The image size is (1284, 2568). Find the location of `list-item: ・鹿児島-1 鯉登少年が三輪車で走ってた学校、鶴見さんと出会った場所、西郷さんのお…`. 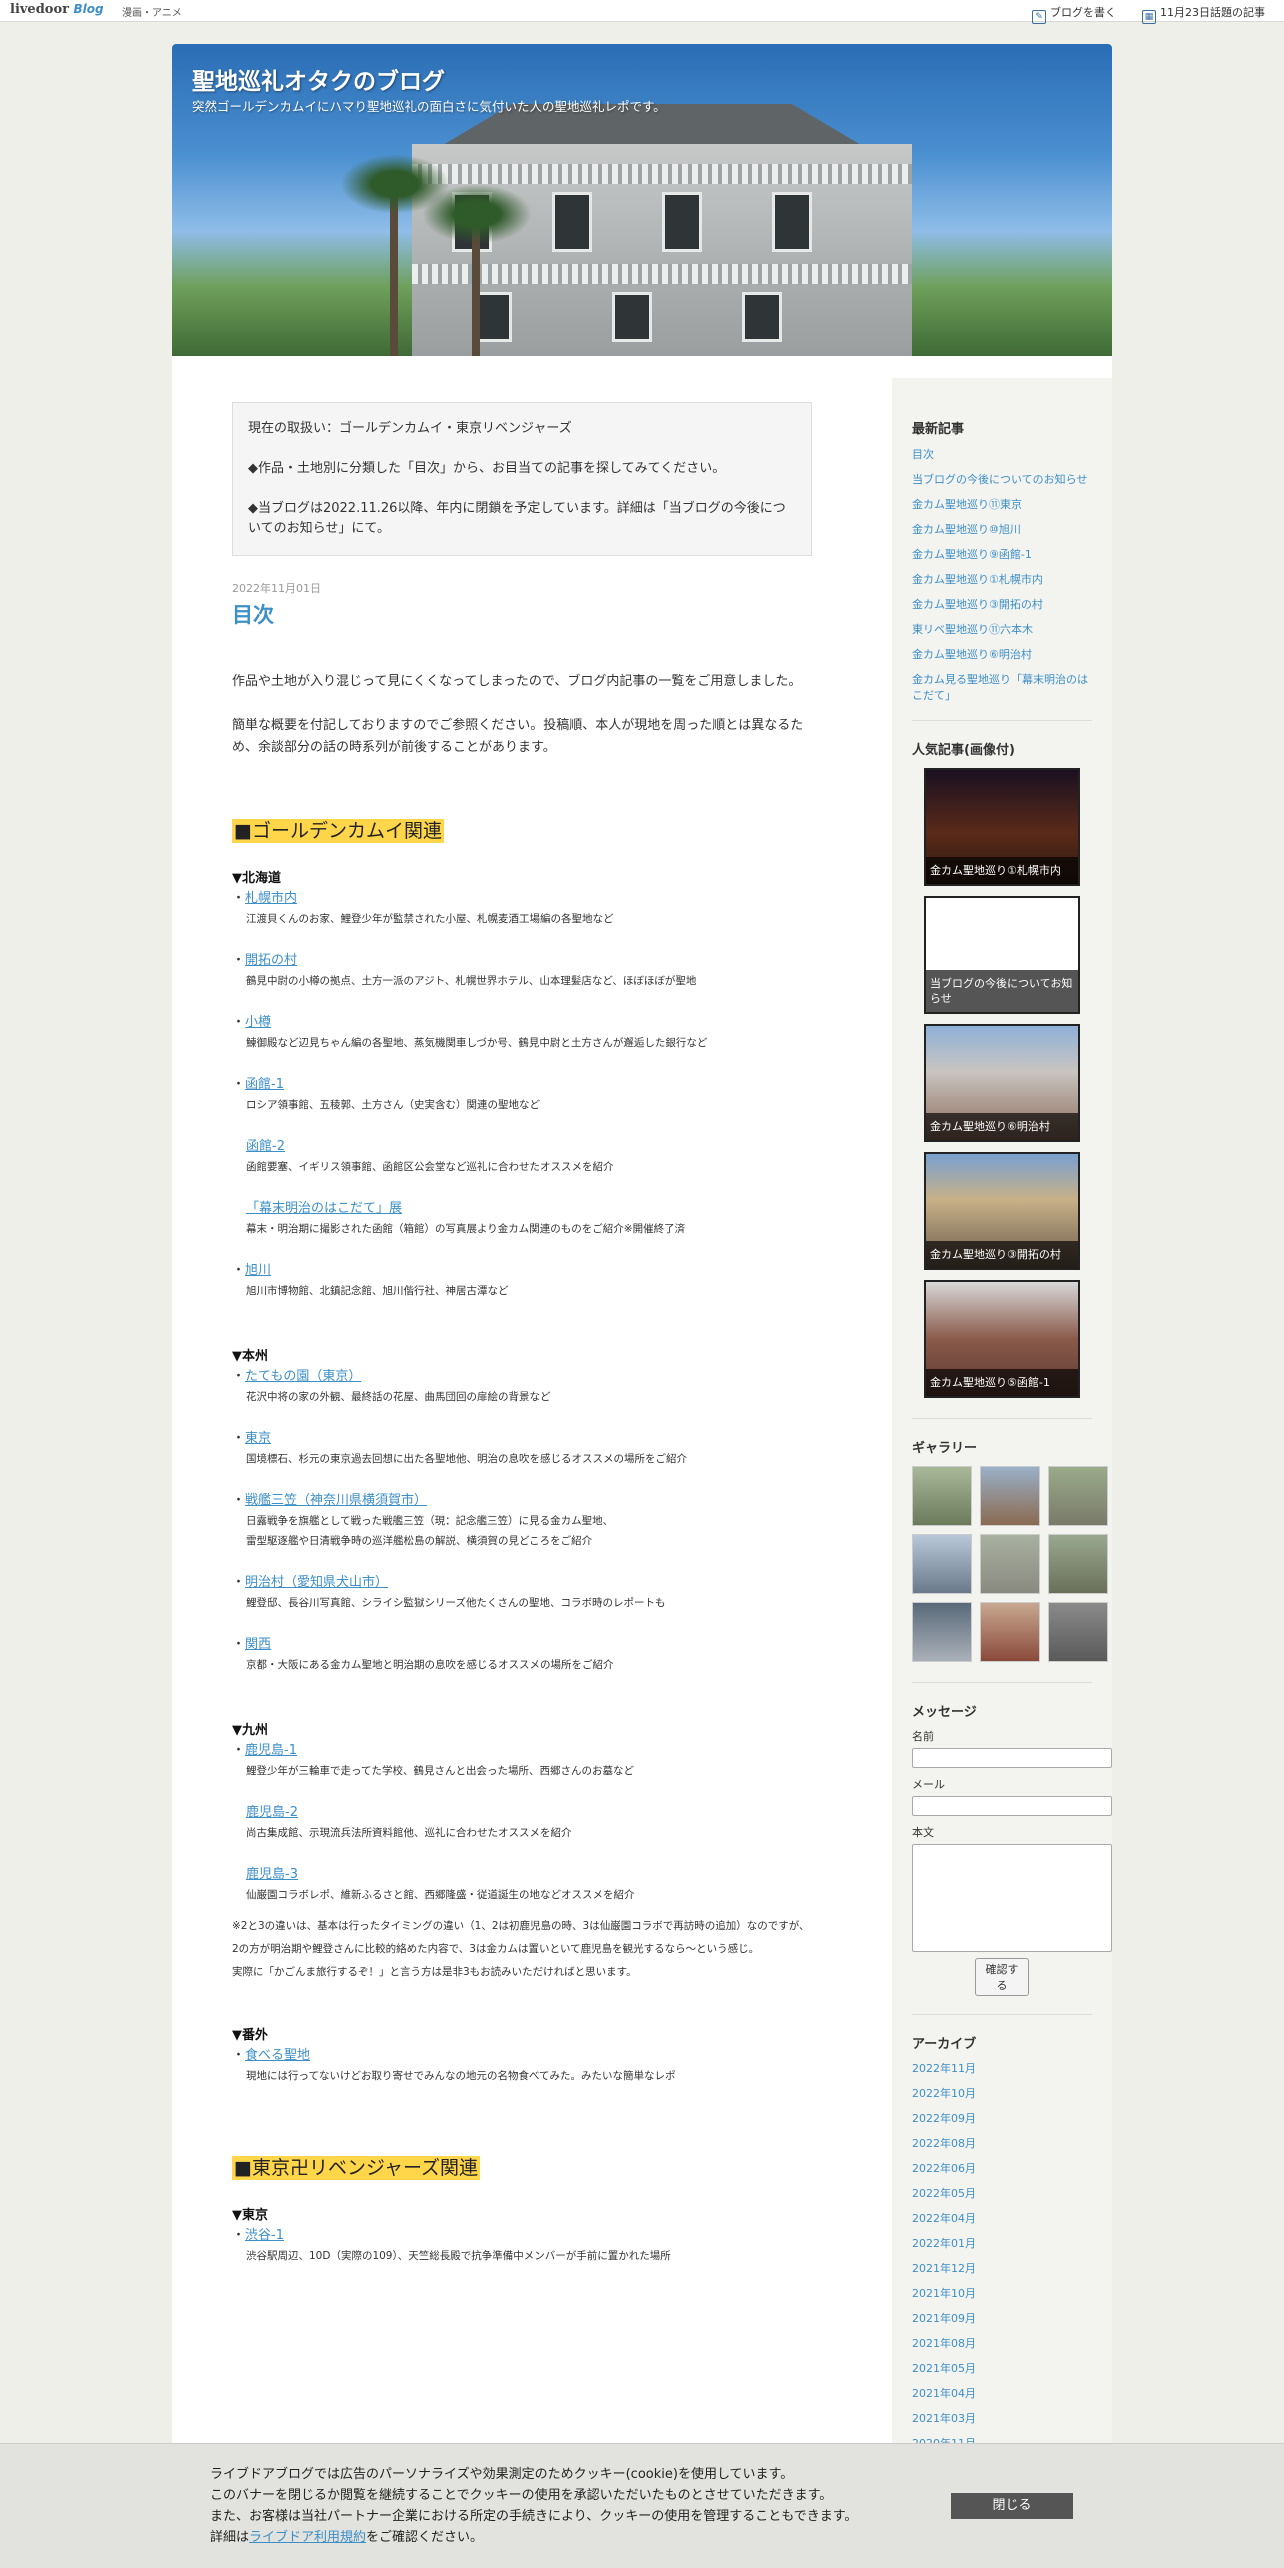

list-item: ・鹿児島-1 鯉登少年が三輪車で走ってた学校、鶴見さんと出会った場所、西郷さんのお… is located at coordinates (522, 1761).